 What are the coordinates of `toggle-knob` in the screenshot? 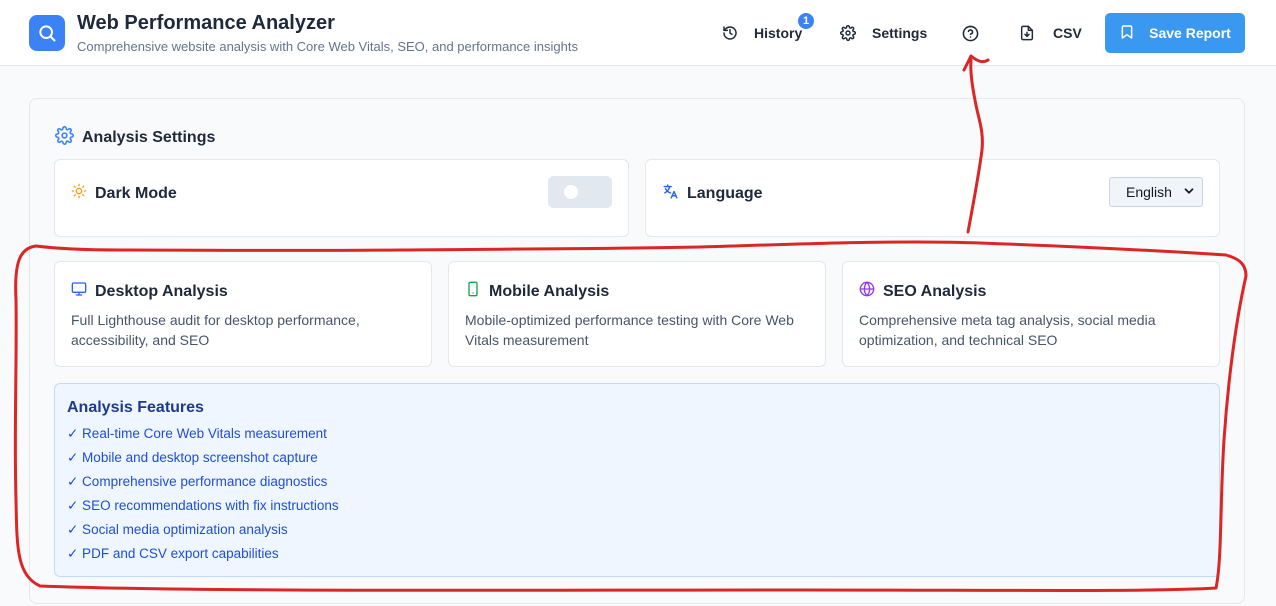 It's located at (571, 192).